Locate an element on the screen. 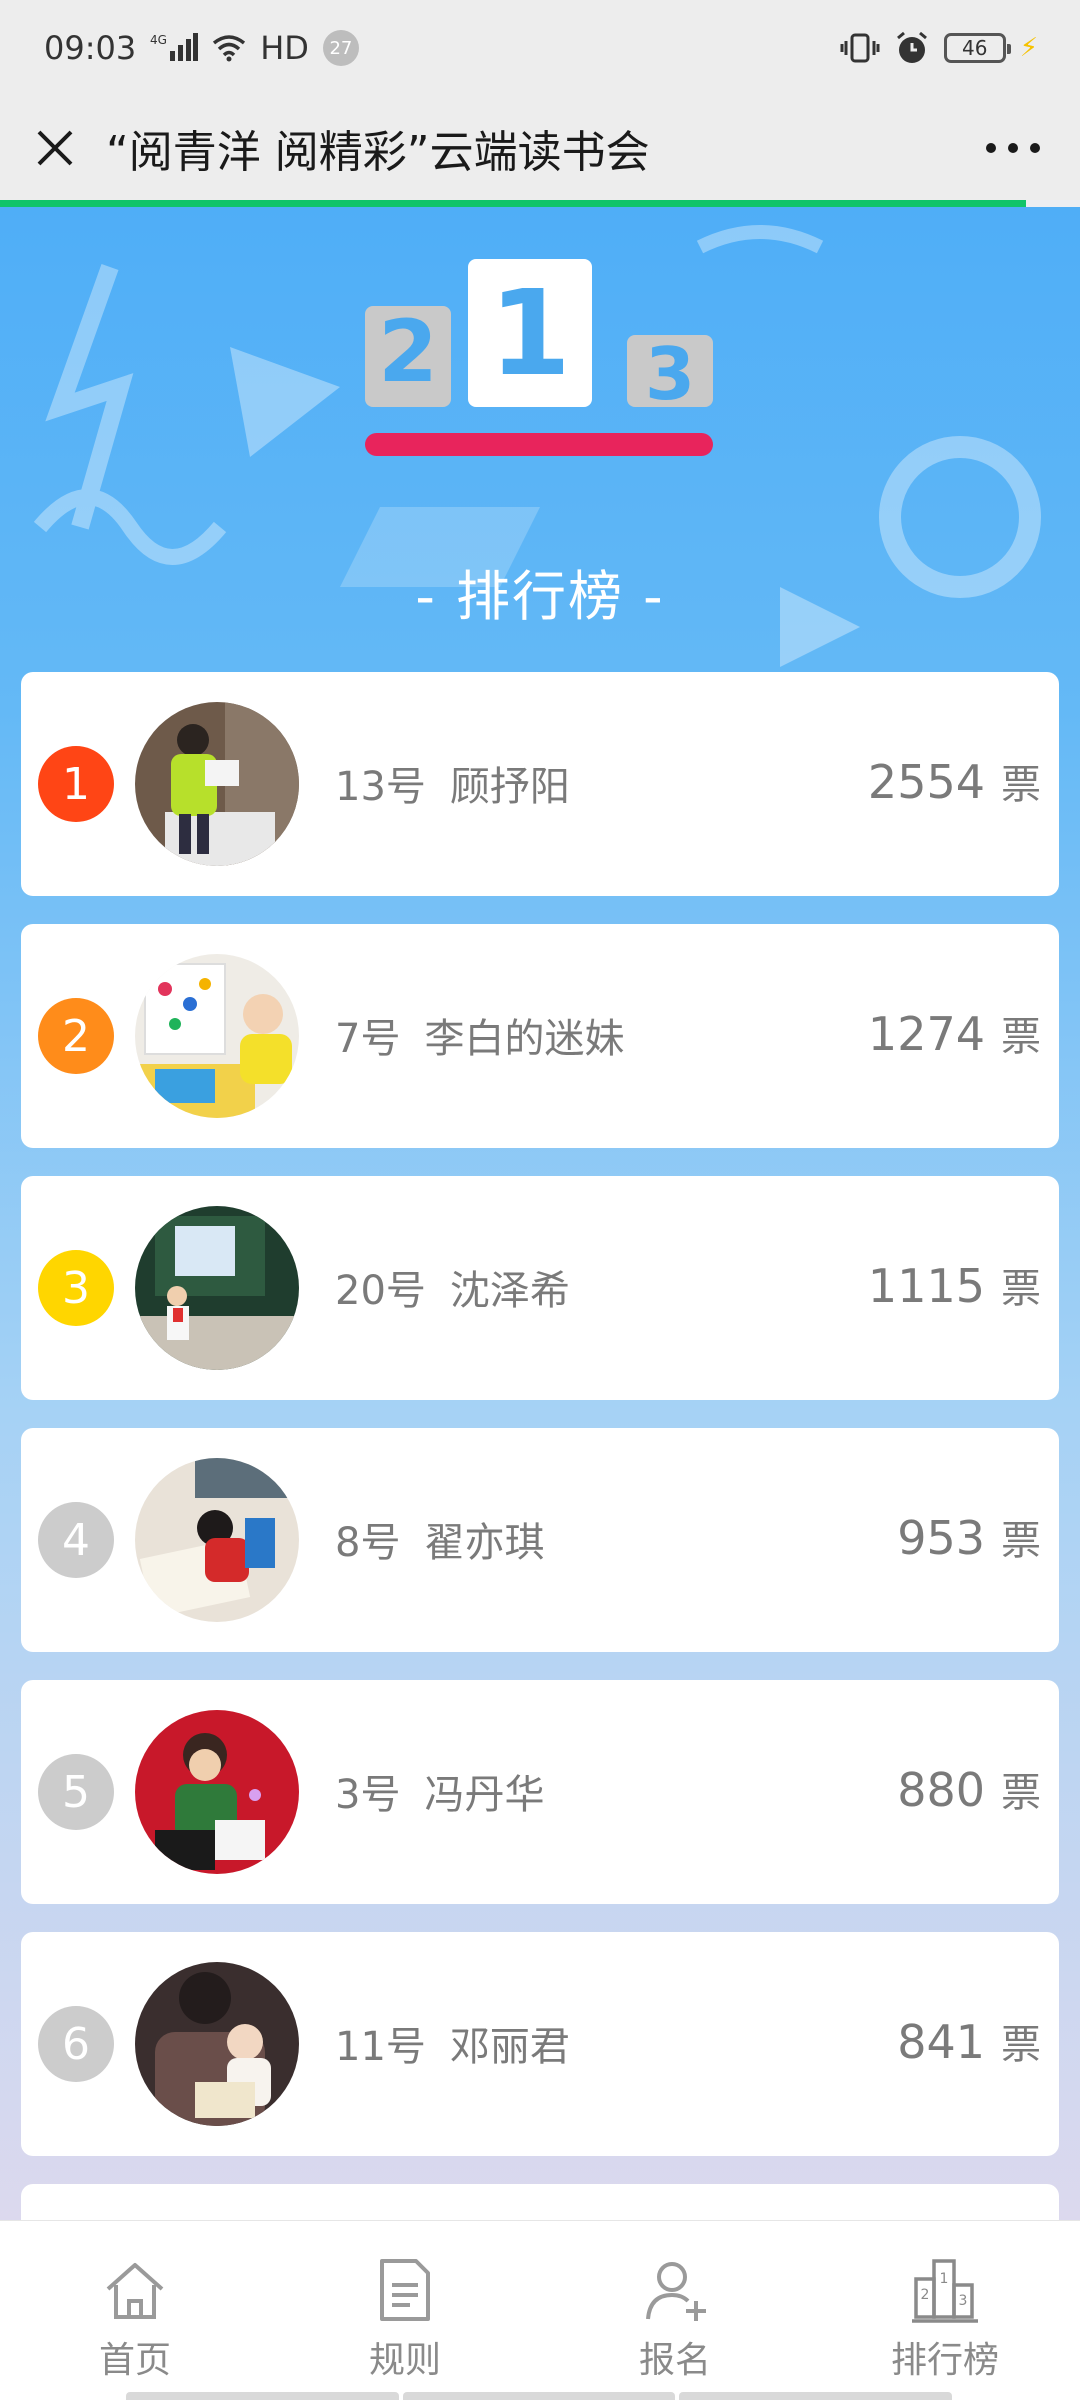 This screenshot has width=1080, height=2400. entry-number: 20号 is located at coordinates (380, 1291).